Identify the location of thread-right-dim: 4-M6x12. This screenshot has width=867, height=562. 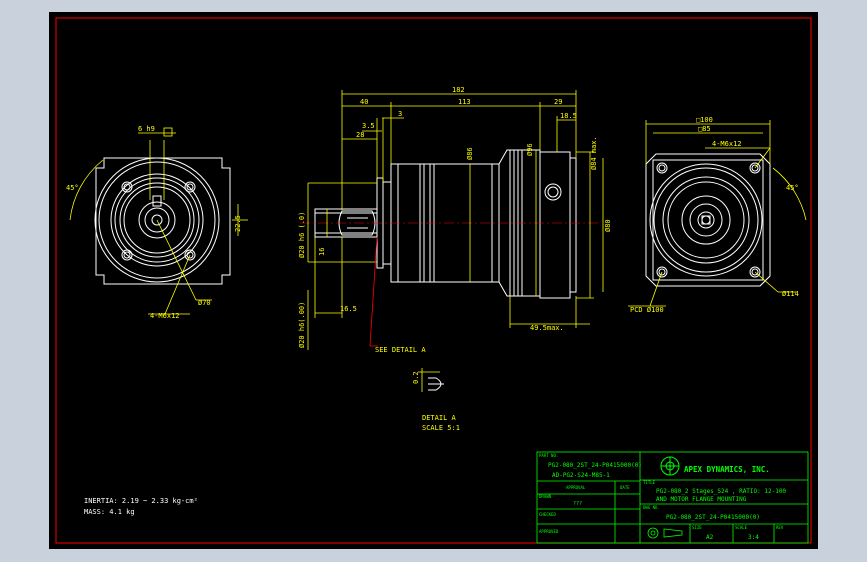
(727, 144).